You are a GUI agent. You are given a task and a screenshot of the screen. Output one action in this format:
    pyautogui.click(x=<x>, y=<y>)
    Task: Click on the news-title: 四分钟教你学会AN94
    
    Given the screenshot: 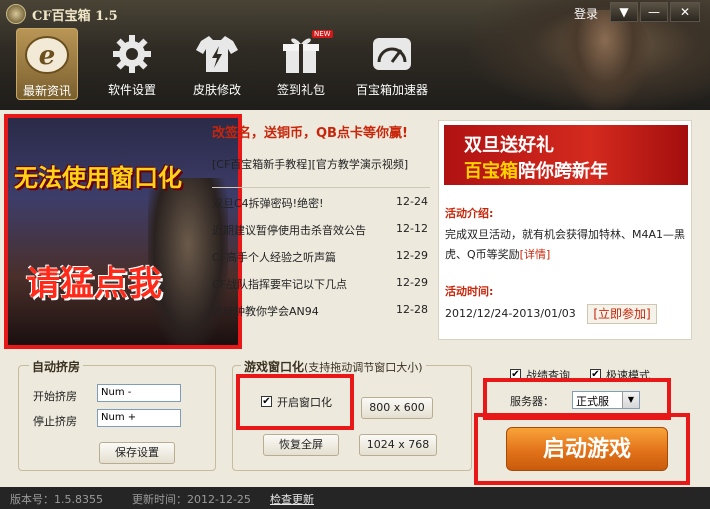 What is the action you would take?
    pyautogui.click(x=265, y=311)
    